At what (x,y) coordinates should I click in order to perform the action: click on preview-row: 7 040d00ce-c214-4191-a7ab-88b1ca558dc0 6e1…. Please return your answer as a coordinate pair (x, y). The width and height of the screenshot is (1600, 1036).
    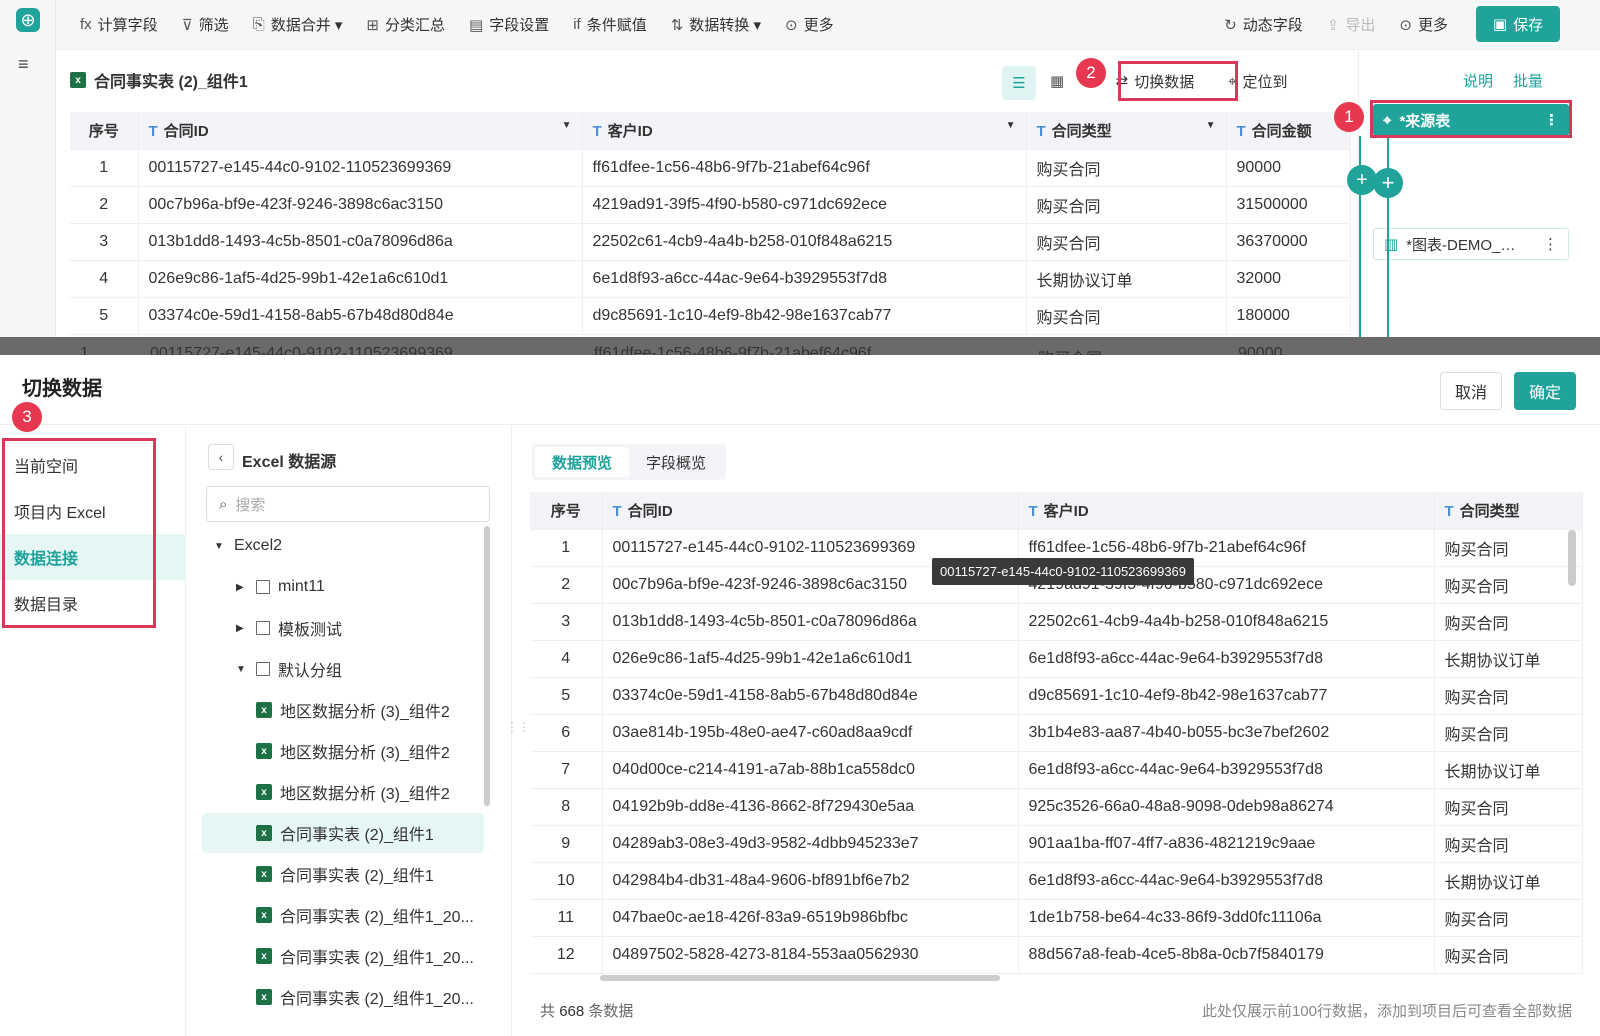
    Looking at the image, I should click on (1056, 770).